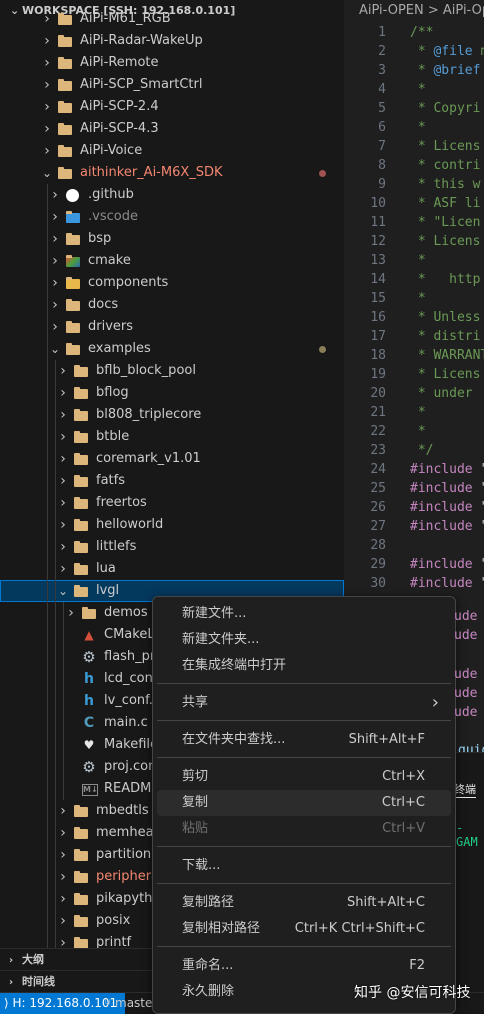 This screenshot has height=1014, width=484. I want to click on tree-item: › docs, so click(172, 305).